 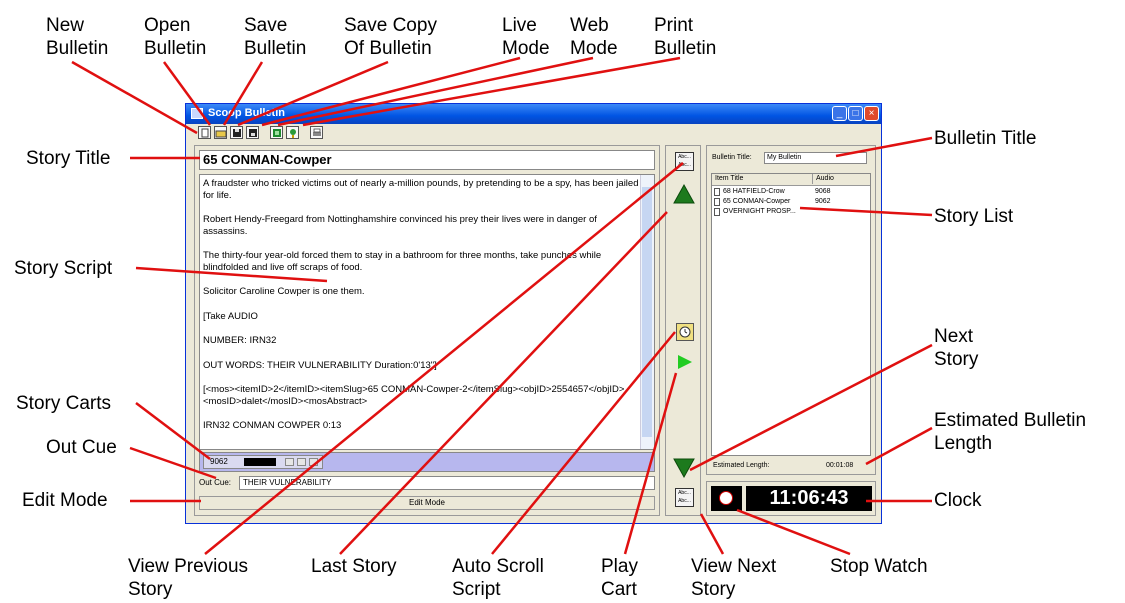 What do you see at coordinates (729, 179) in the screenshot?
I see `column-item-title: Item Title` at bounding box center [729, 179].